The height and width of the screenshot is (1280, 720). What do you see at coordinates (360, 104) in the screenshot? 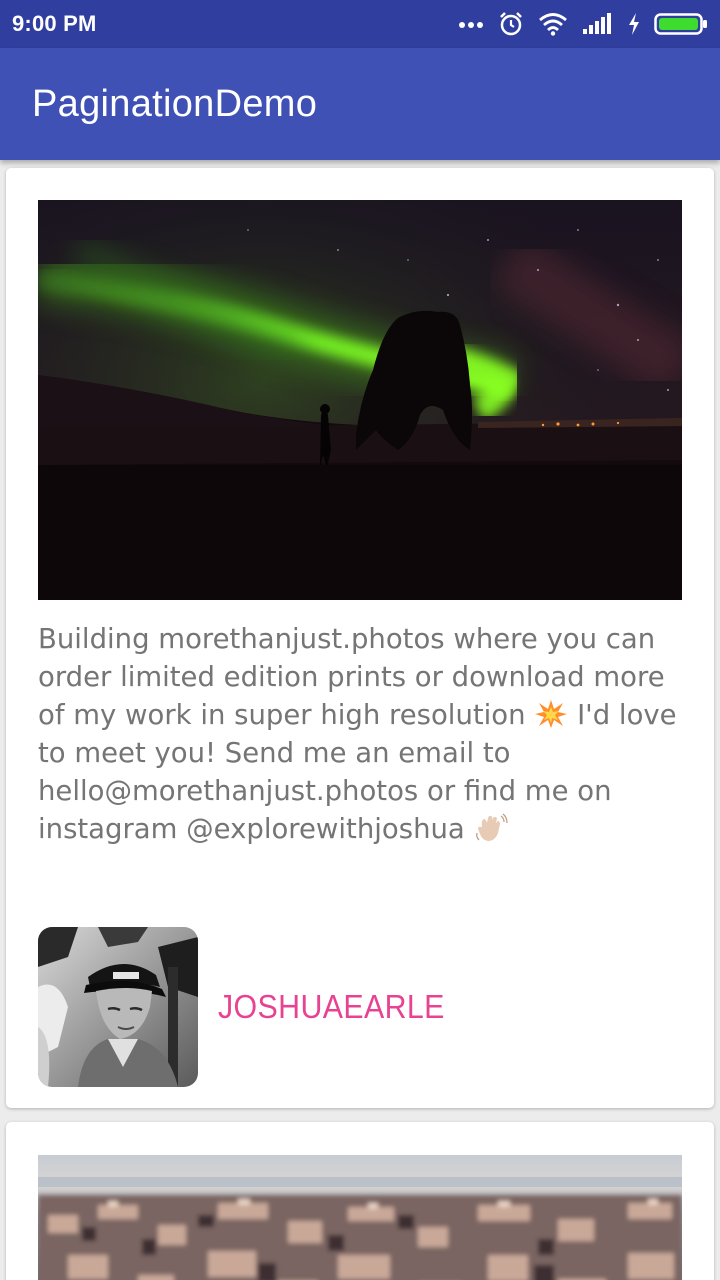
I see `app-bar: PaginationDemo` at bounding box center [360, 104].